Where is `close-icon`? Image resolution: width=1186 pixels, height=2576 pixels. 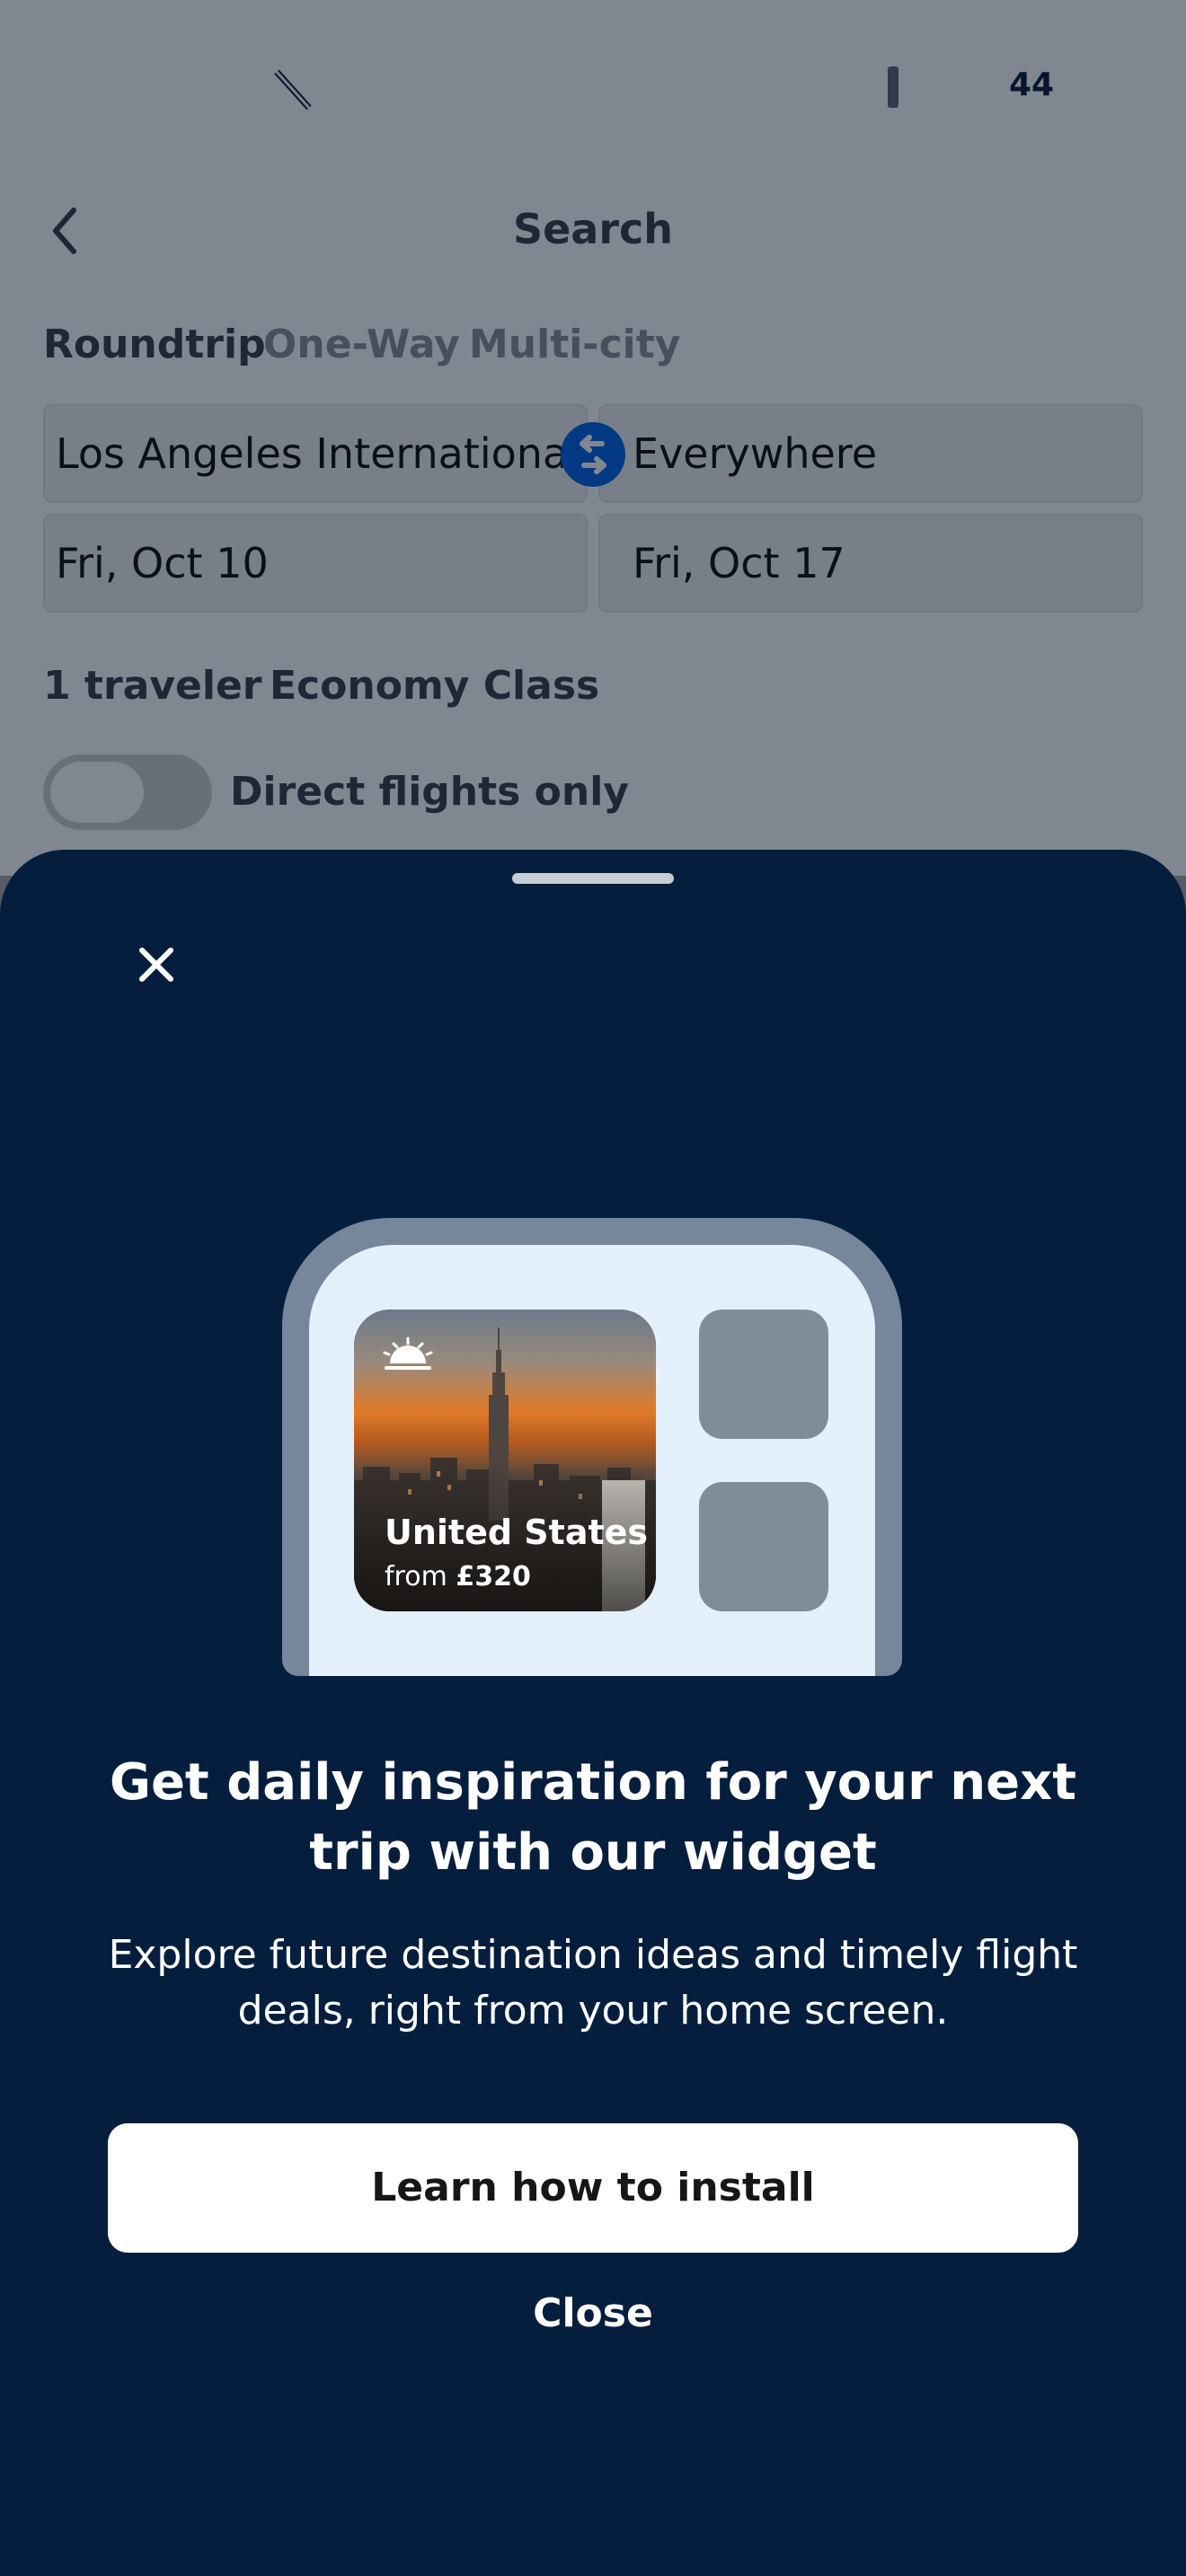
close-icon is located at coordinates (156, 964).